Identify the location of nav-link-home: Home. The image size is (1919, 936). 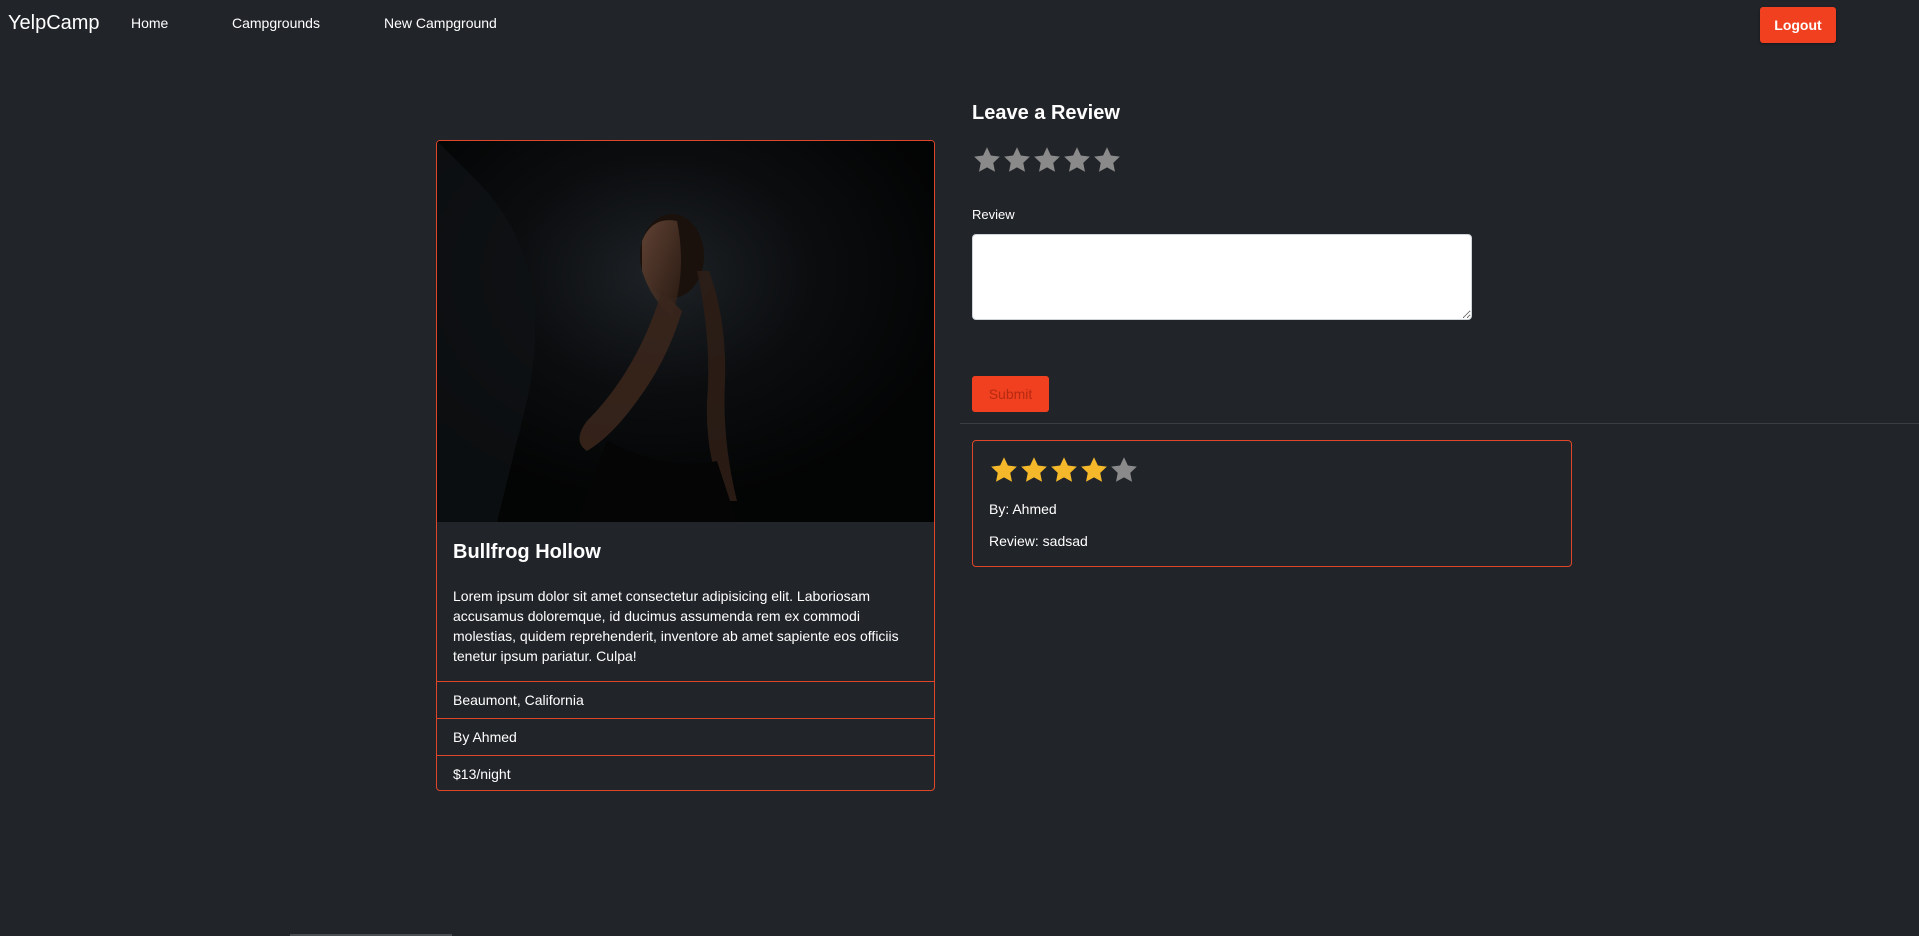
(149, 23).